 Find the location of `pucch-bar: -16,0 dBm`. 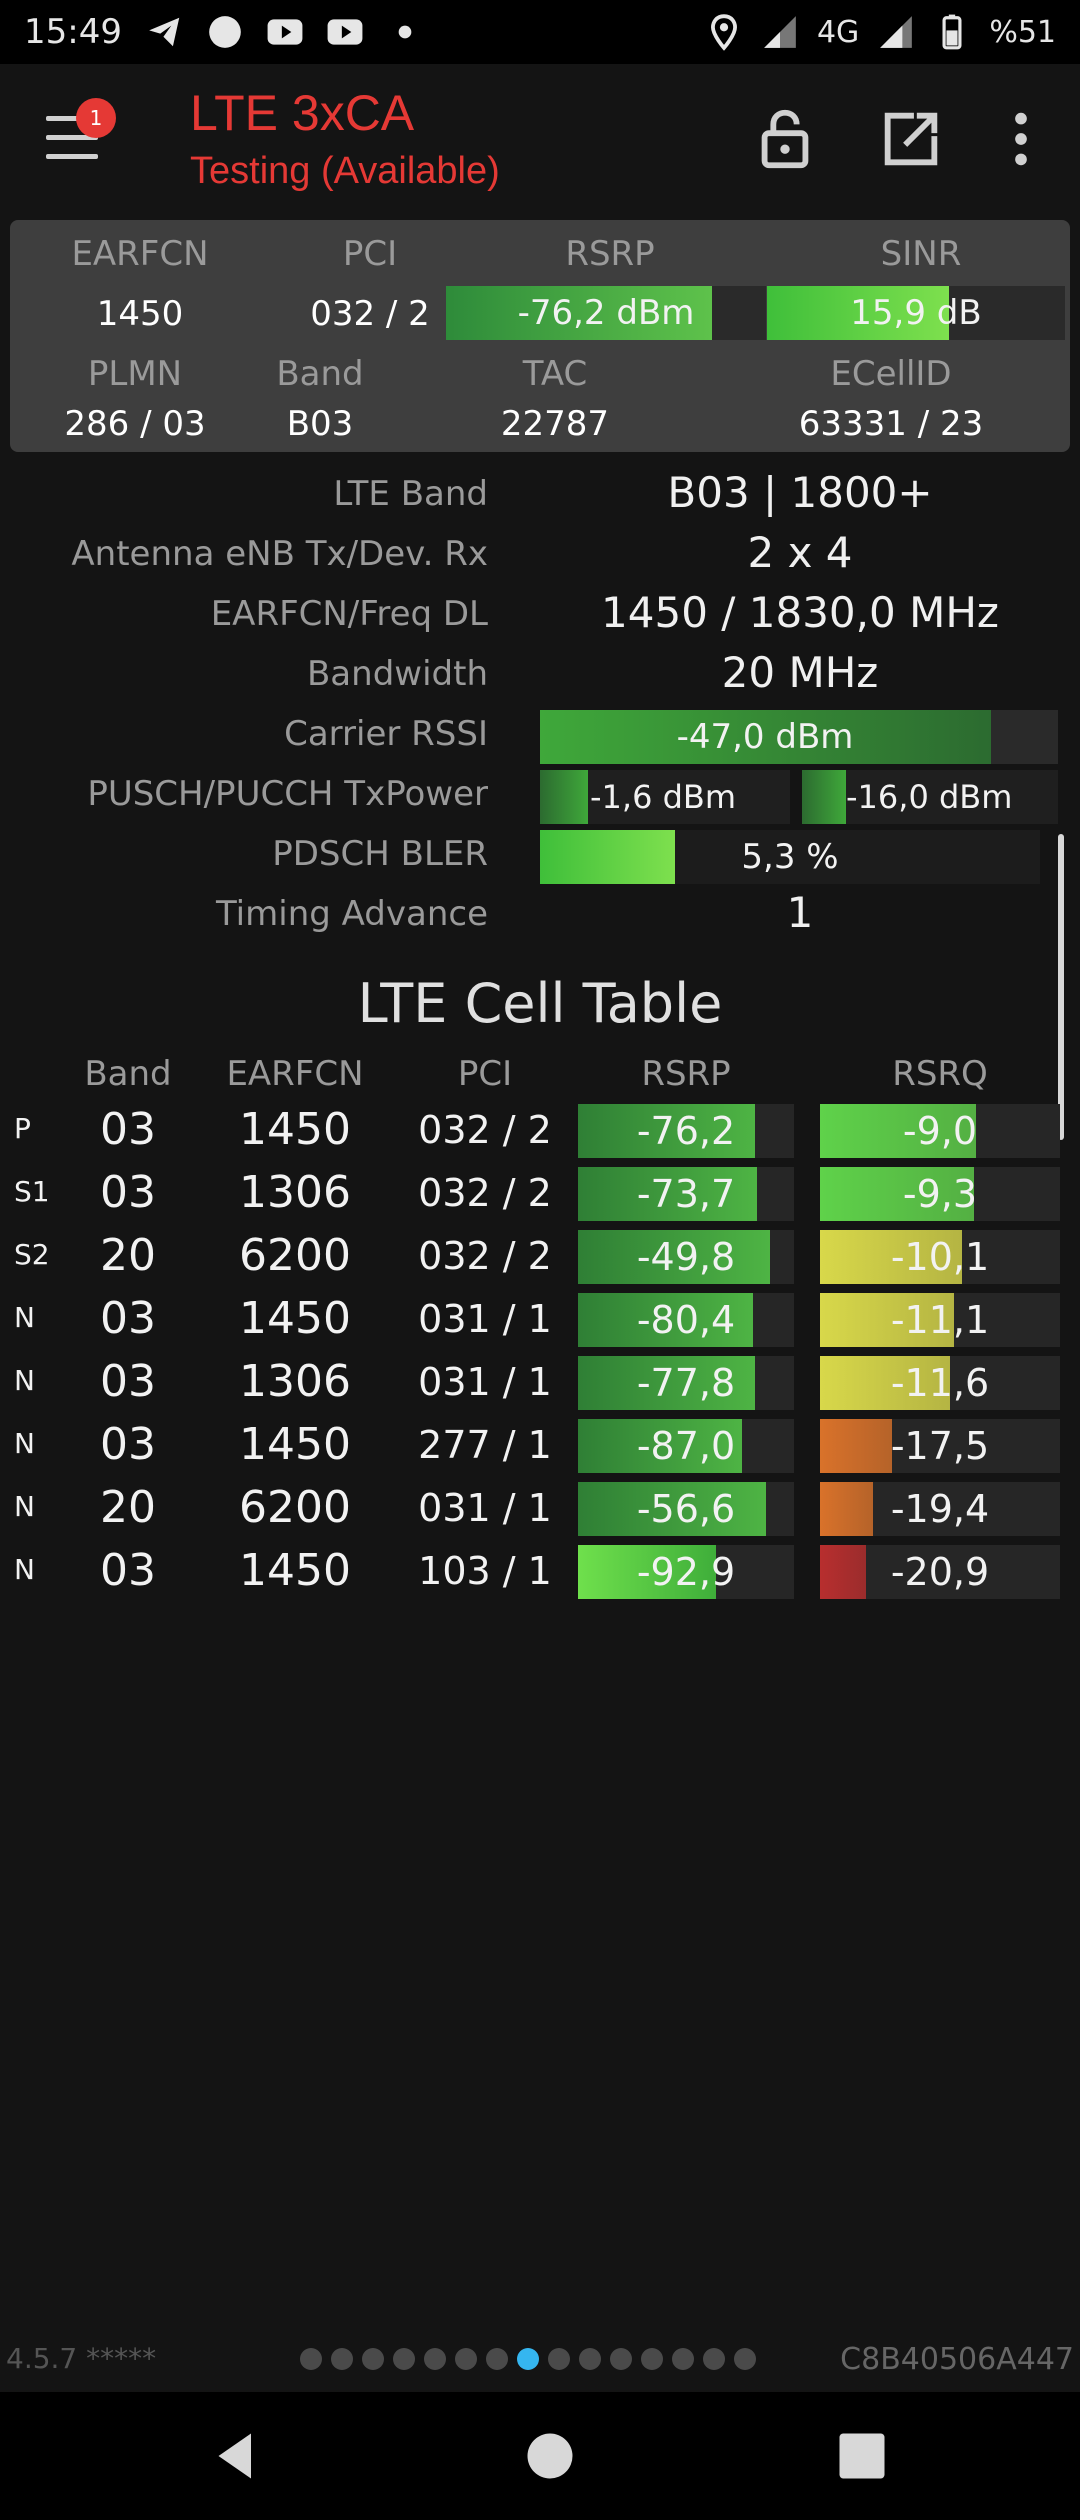

pucch-bar: -16,0 dBm is located at coordinates (930, 797).